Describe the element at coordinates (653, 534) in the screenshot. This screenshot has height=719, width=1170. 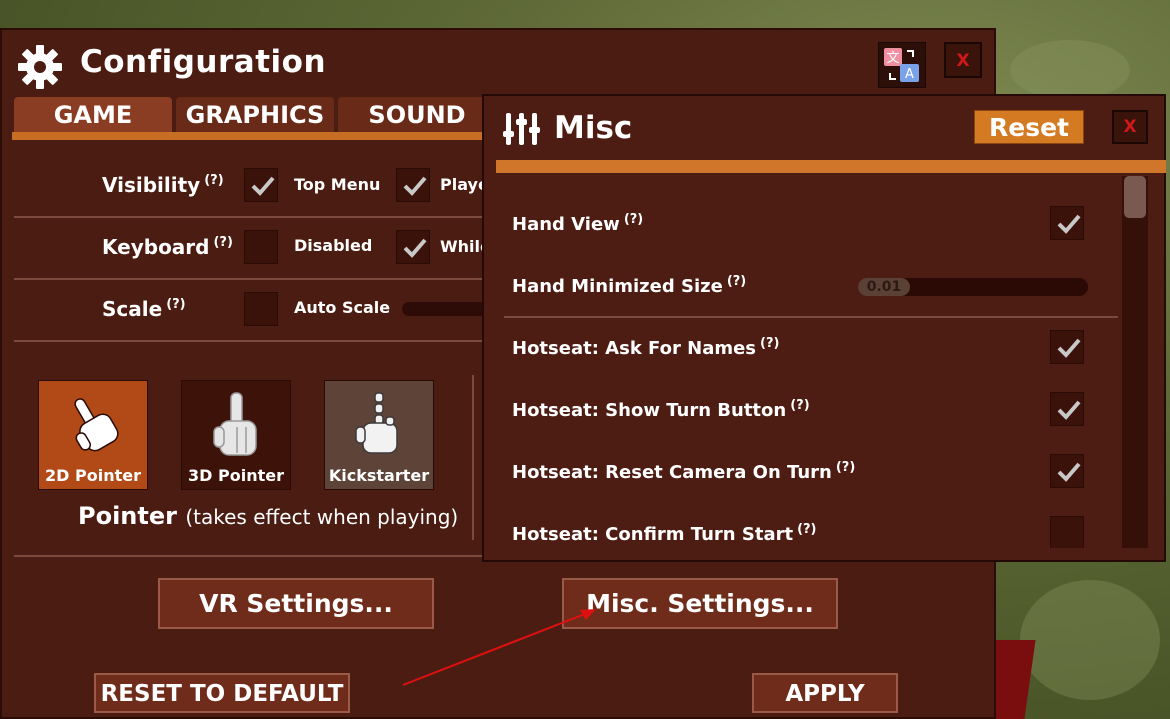
I see `confirm-turn-start-label: Hotseat: Confirm Turn Start` at that location.